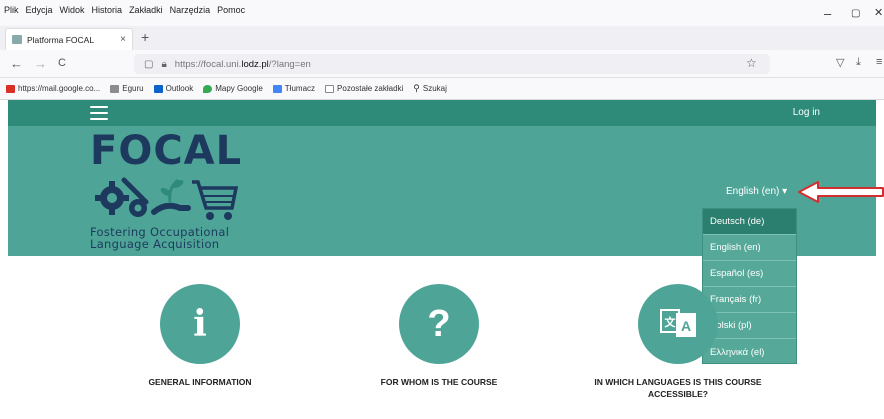  Describe the element at coordinates (208, 64) in the screenshot. I see `url-prefix: https://focal.uni.` at that location.